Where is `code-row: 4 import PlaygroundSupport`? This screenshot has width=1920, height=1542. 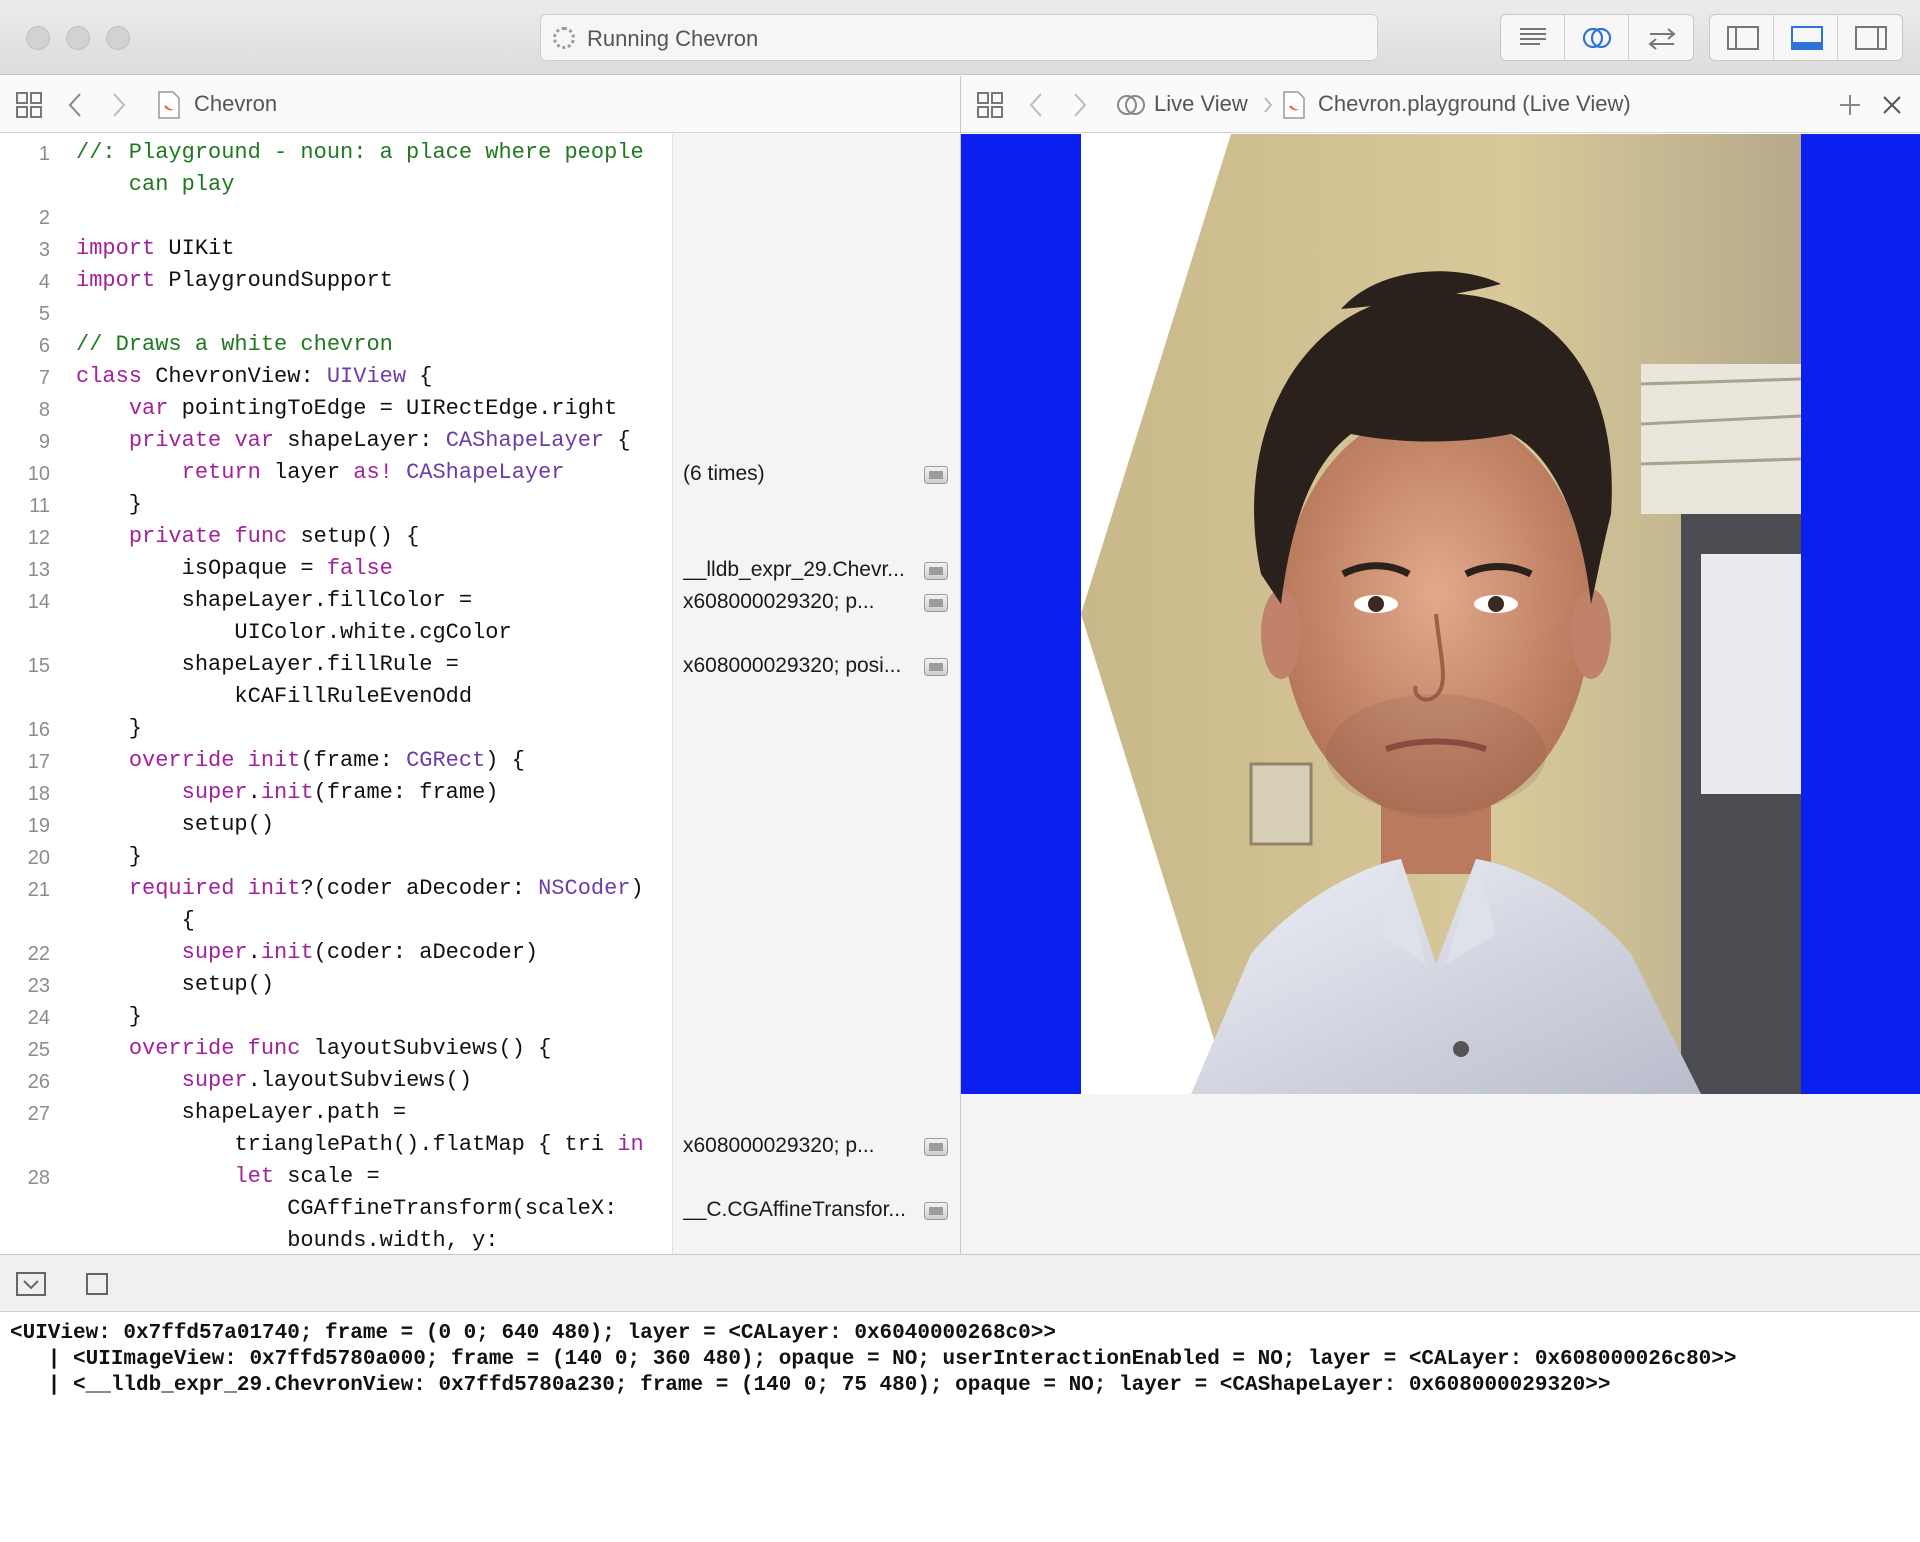
code-row: 4 import PlaygroundSupport is located at coordinates (336, 282).